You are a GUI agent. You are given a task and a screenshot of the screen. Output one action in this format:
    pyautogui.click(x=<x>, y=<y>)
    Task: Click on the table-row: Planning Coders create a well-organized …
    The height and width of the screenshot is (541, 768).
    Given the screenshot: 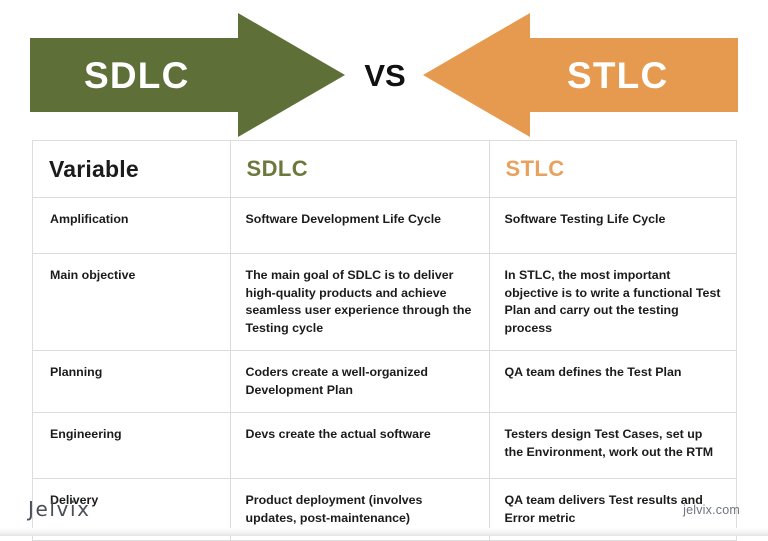 What is the action you would take?
    pyautogui.click(x=384, y=381)
    